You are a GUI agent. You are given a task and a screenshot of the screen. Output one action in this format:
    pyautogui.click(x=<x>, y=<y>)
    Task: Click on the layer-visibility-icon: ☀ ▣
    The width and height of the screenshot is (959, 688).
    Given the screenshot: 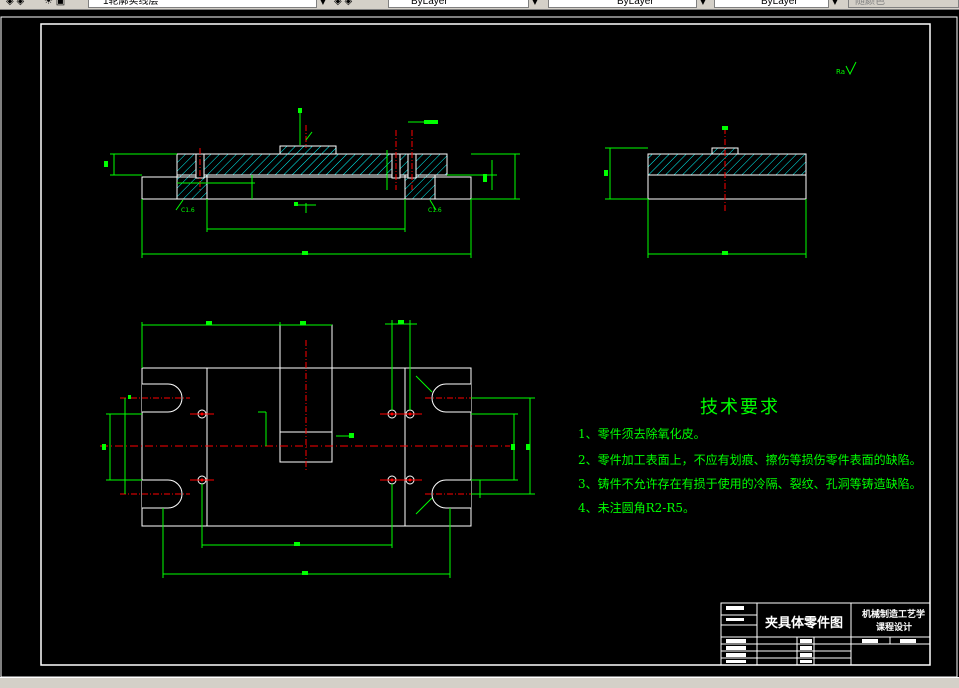 What is the action you would take?
    pyautogui.click(x=54, y=4)
    